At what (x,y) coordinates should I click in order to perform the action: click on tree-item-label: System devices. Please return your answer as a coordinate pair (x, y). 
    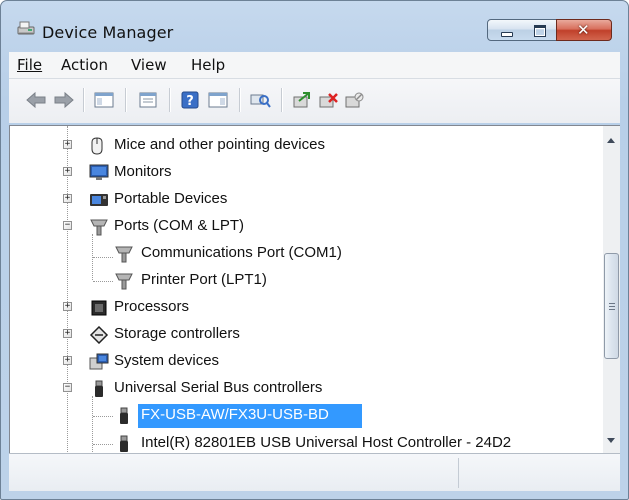
    Looking at the image, I should click on (167, 360).